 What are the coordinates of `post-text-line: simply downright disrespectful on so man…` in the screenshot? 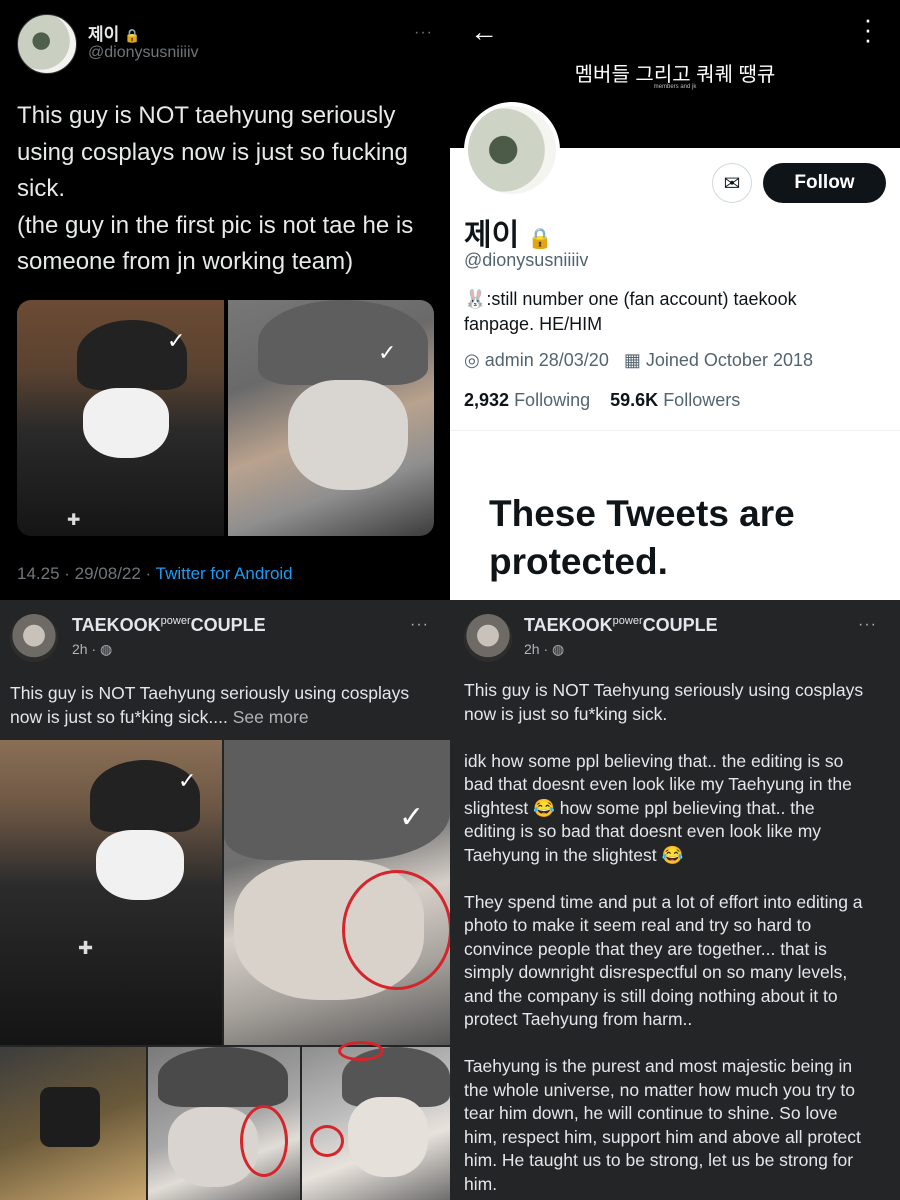 It's located at (656, 972).